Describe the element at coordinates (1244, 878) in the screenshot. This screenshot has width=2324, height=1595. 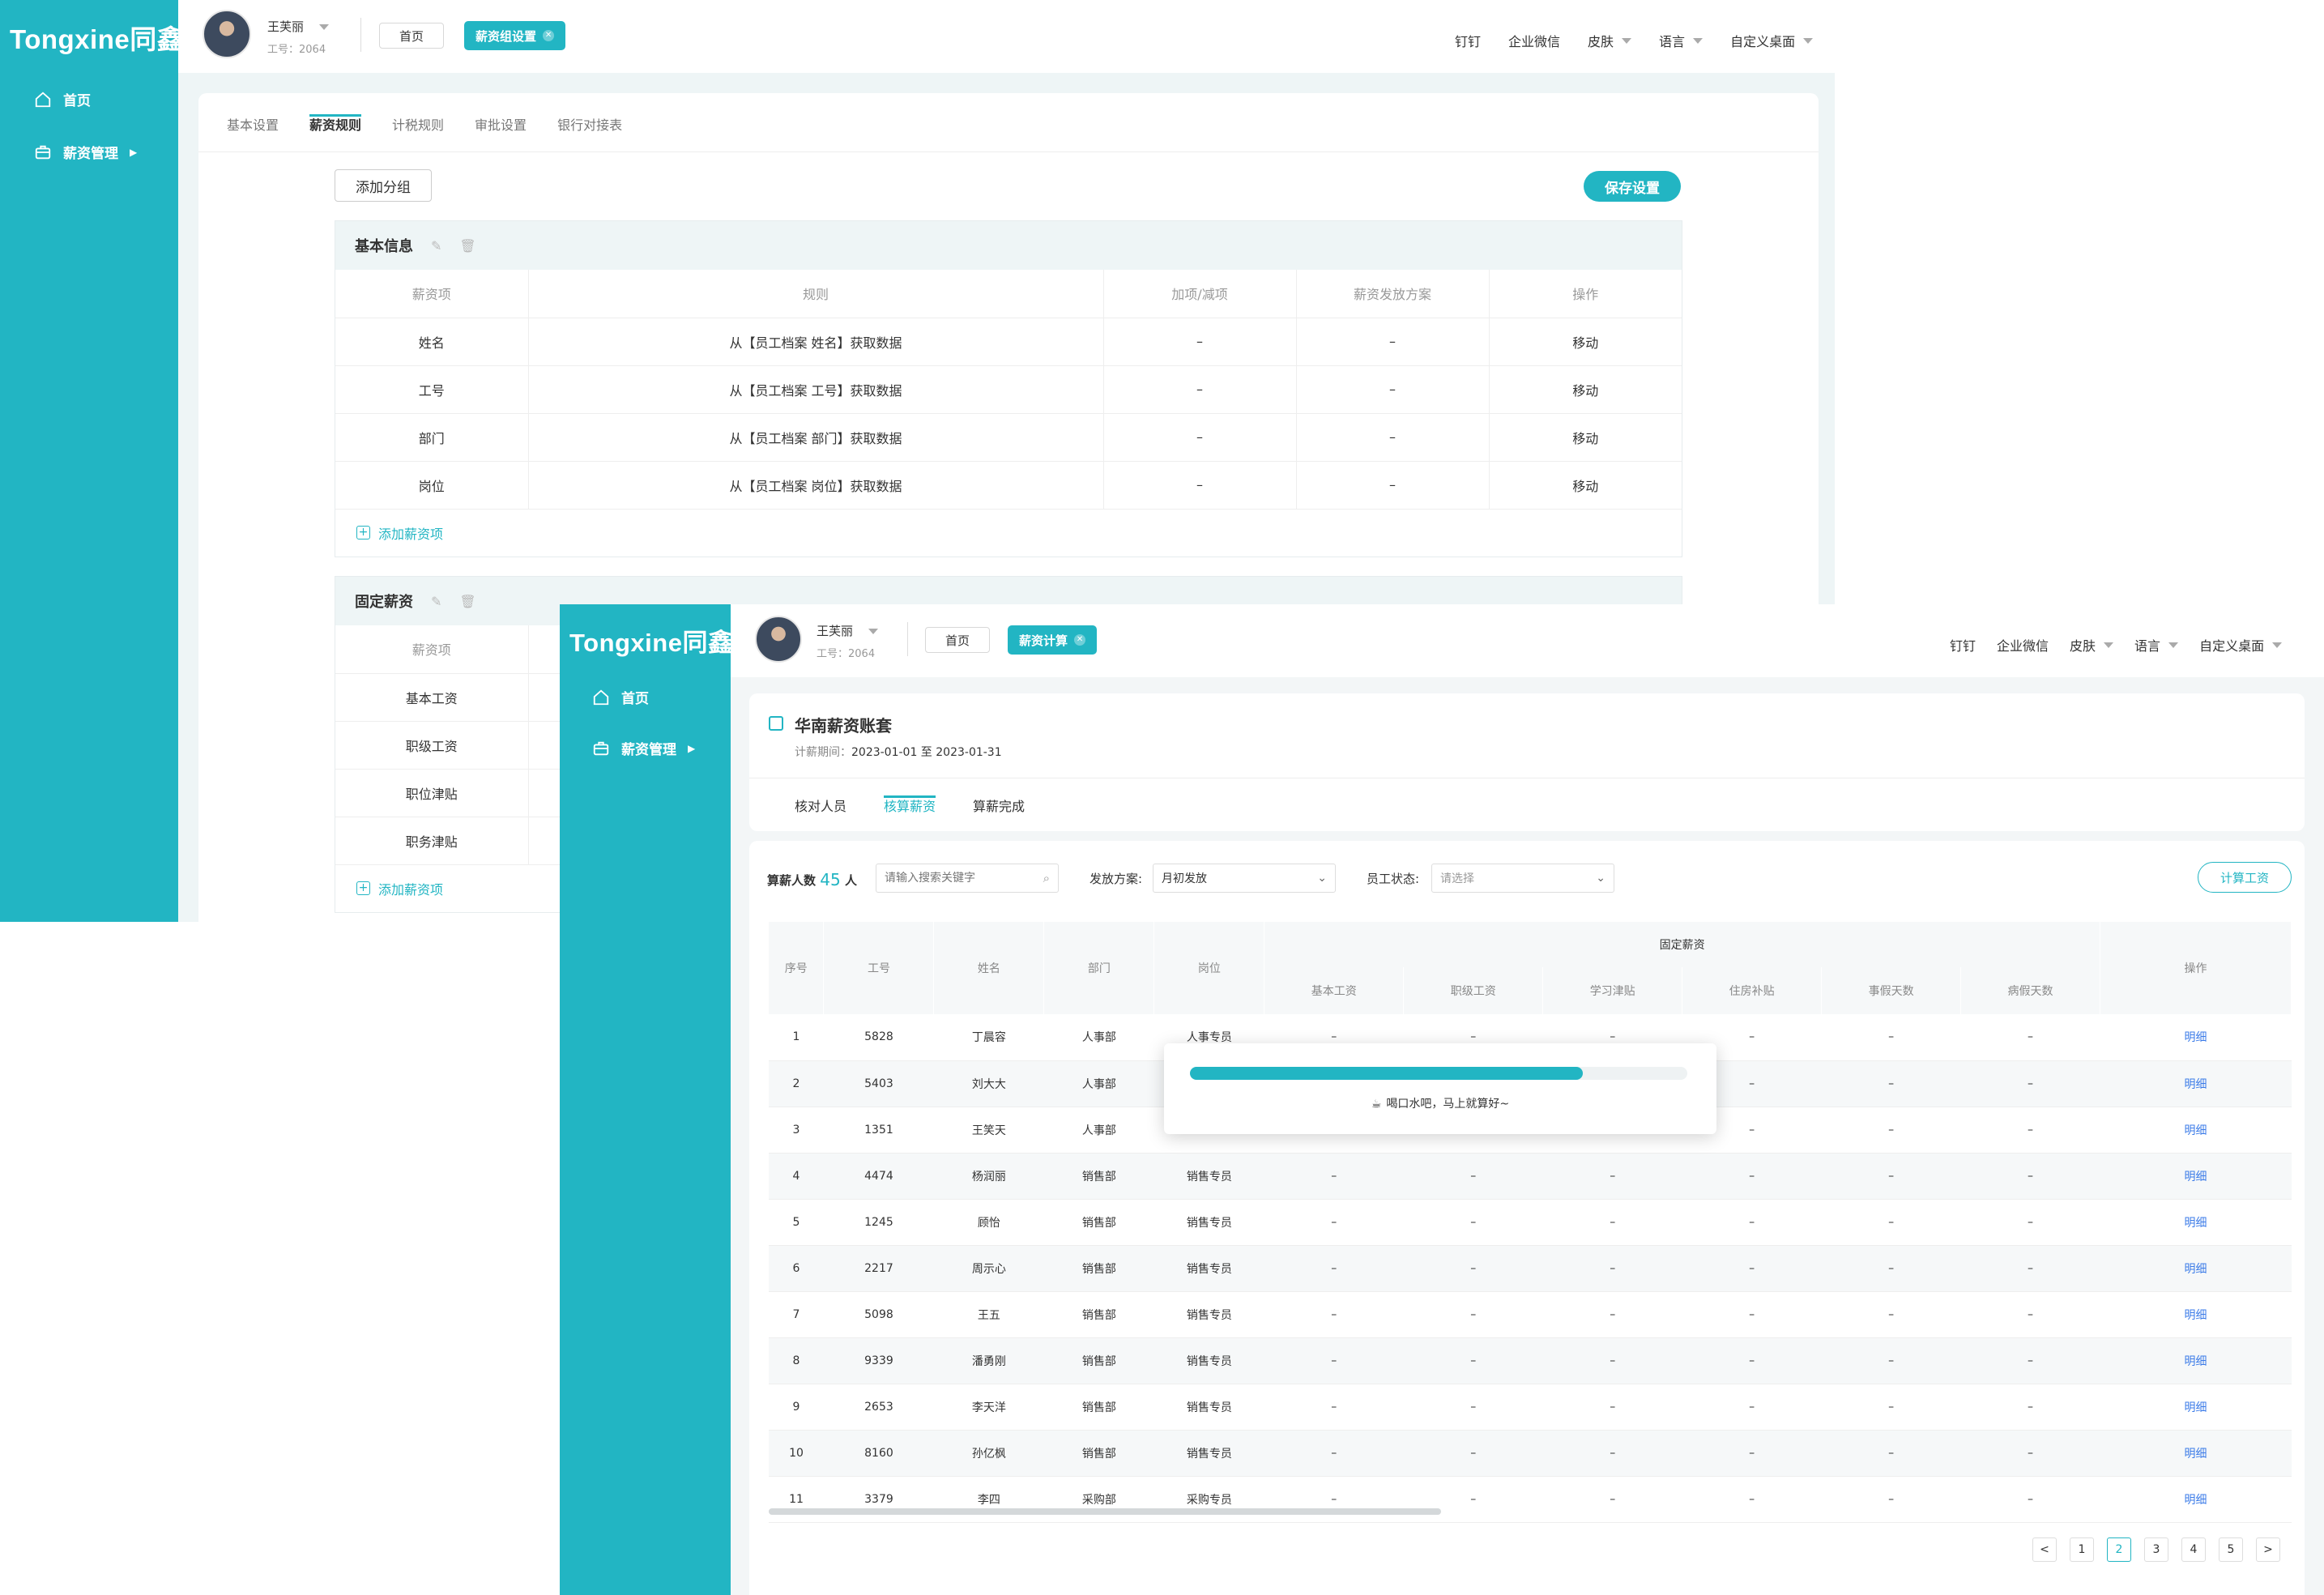
I see `plan-select: 月初发放 ⌄` at that location.